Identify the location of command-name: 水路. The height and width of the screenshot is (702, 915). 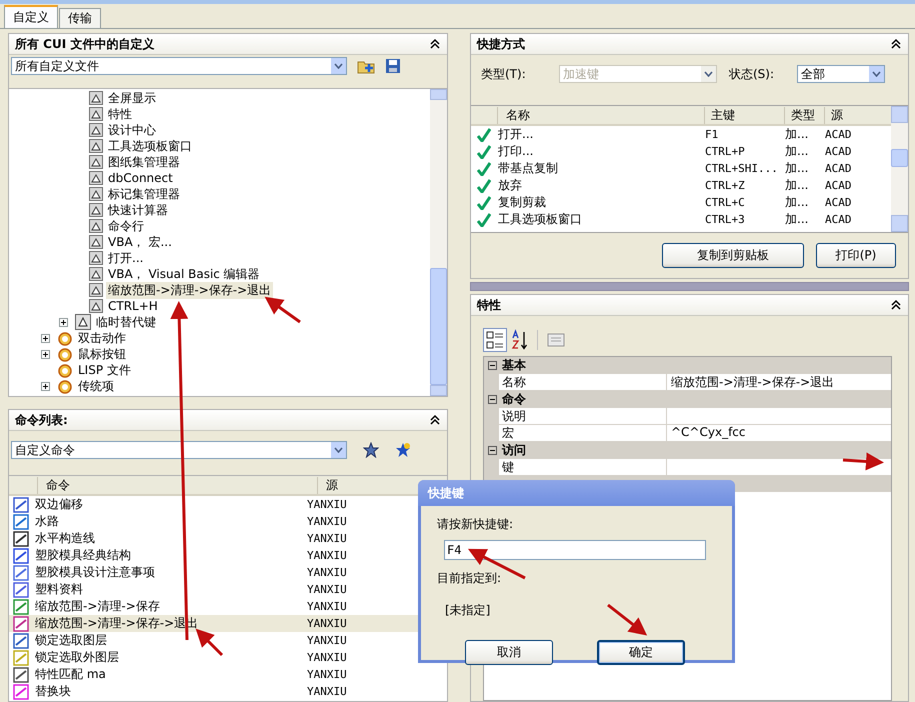
(47, 521).